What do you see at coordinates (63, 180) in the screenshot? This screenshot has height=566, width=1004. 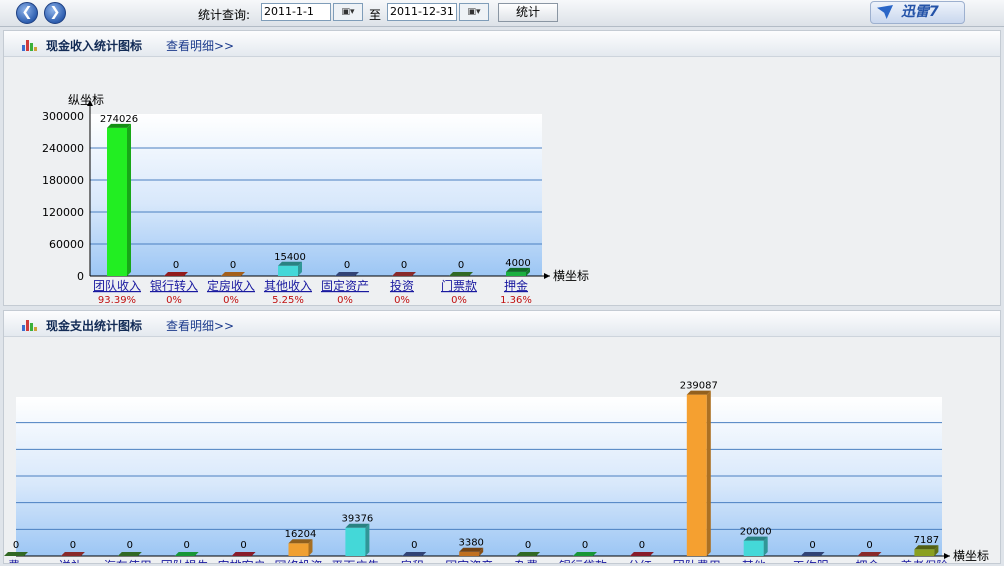 I see `y-tick-label: 180000` at bounding box center [63, 180].